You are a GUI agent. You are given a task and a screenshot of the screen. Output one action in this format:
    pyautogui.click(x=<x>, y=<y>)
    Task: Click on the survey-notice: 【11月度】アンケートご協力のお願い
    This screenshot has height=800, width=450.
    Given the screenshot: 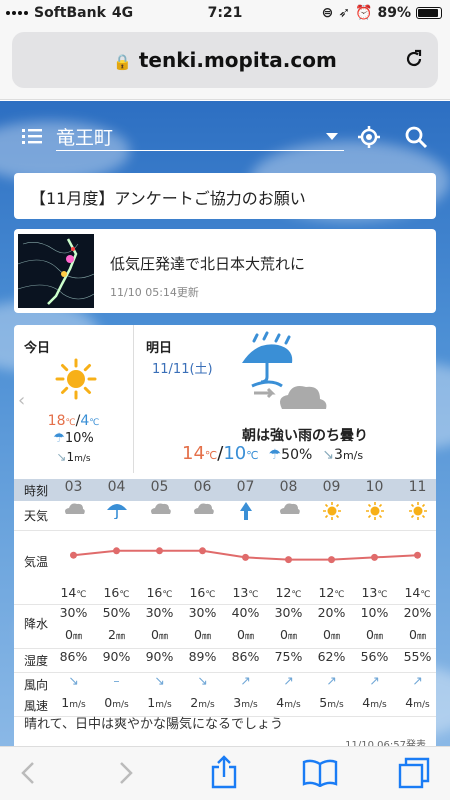 What is the action you would take?
    pyautogui.click(x=225, y=196)
    